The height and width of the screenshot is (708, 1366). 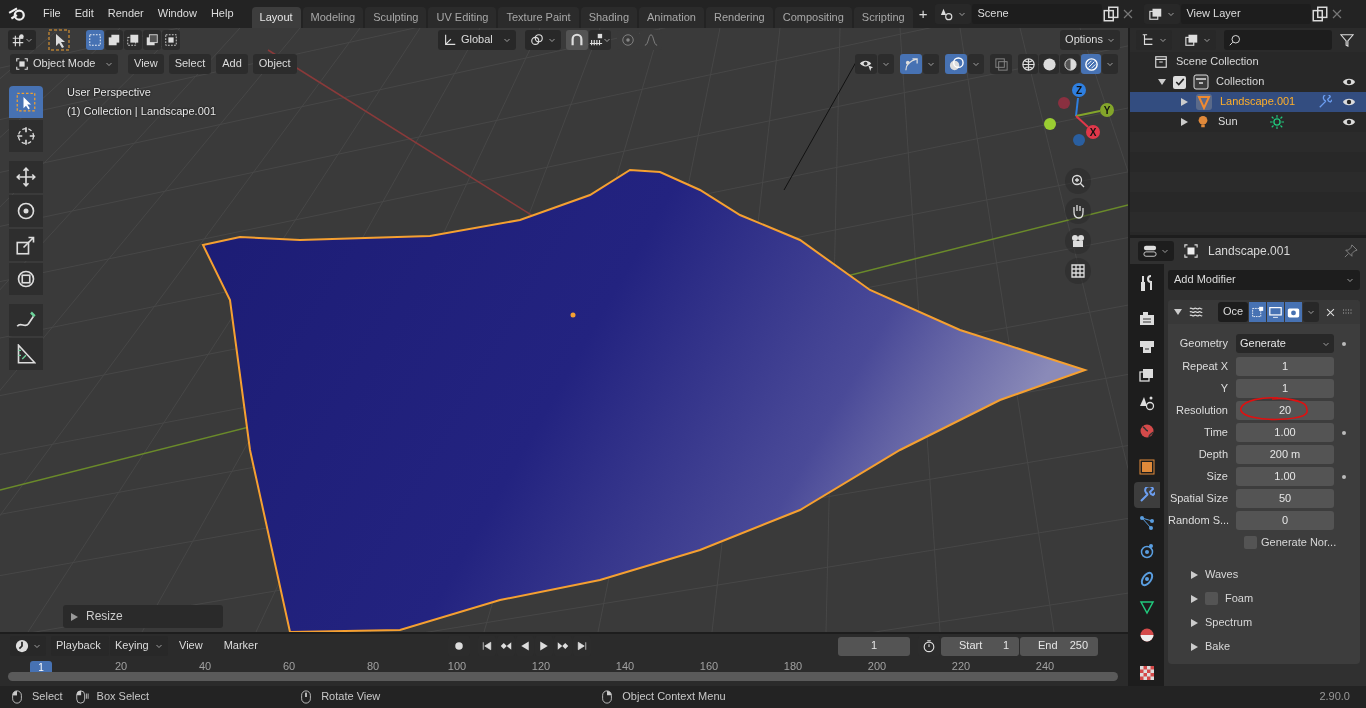 What do you see at coordinates (1264, 280) in the screenshot?
I see `add-modifier-dropdown: Add Modifier` at bounding box center [1264, 280].